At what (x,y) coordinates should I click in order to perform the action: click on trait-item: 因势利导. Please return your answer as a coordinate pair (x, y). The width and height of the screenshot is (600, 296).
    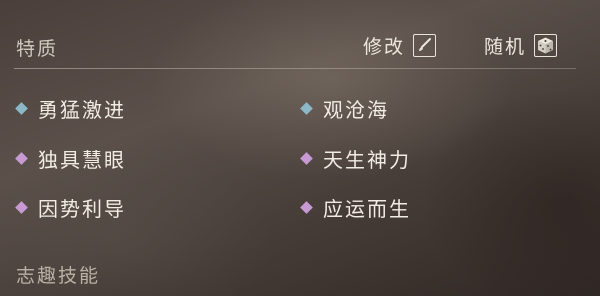
    Looking at the image, I should click on (70, 207).